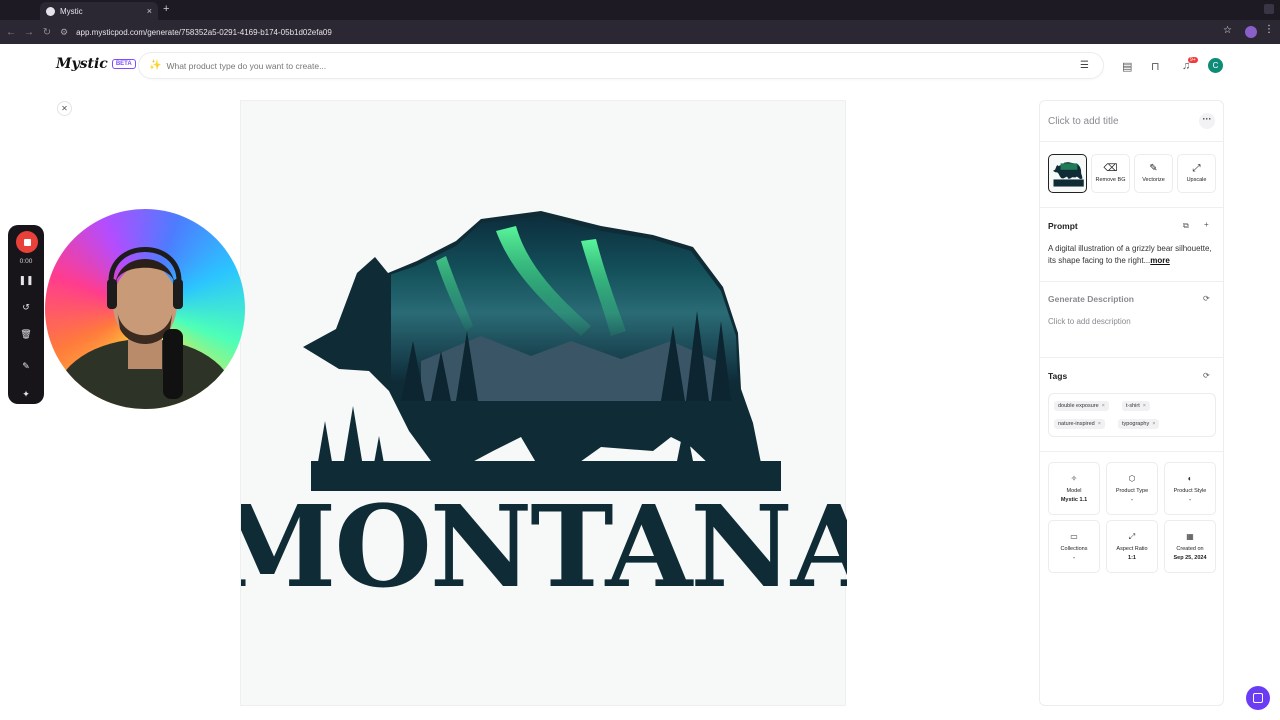  I want to click on info-label: Collections, so click(1074, 548).